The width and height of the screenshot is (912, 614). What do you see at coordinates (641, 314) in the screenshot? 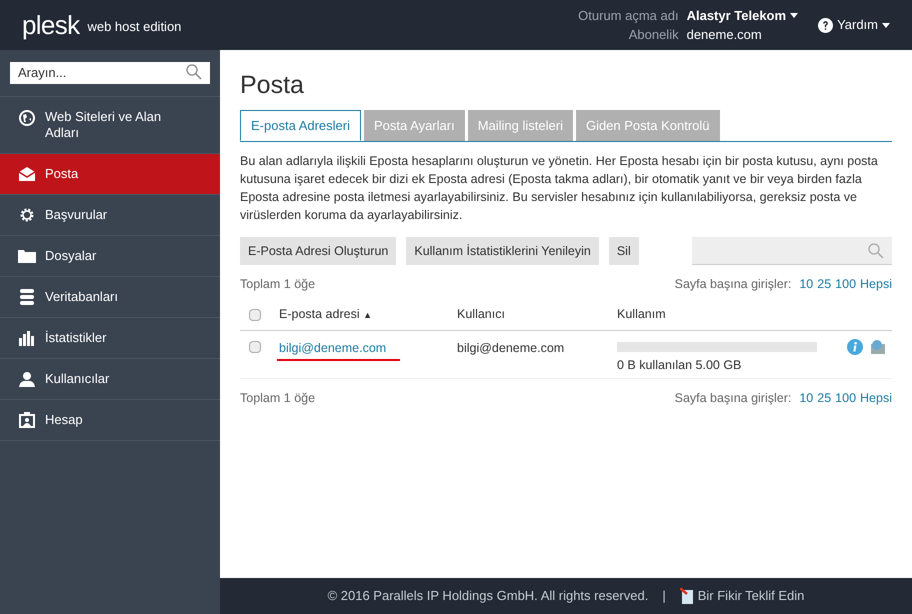
I see `column-header: Kullanım` at bounding box center [641, 314].